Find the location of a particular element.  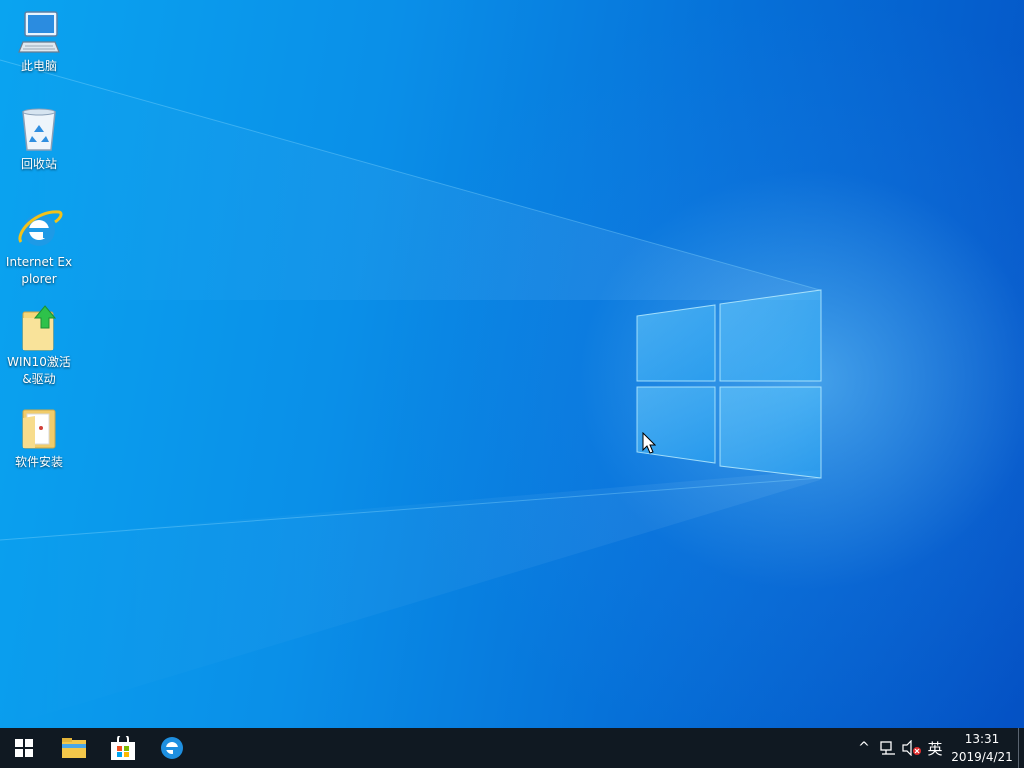

edge-button is located at coordinates (172, 748).